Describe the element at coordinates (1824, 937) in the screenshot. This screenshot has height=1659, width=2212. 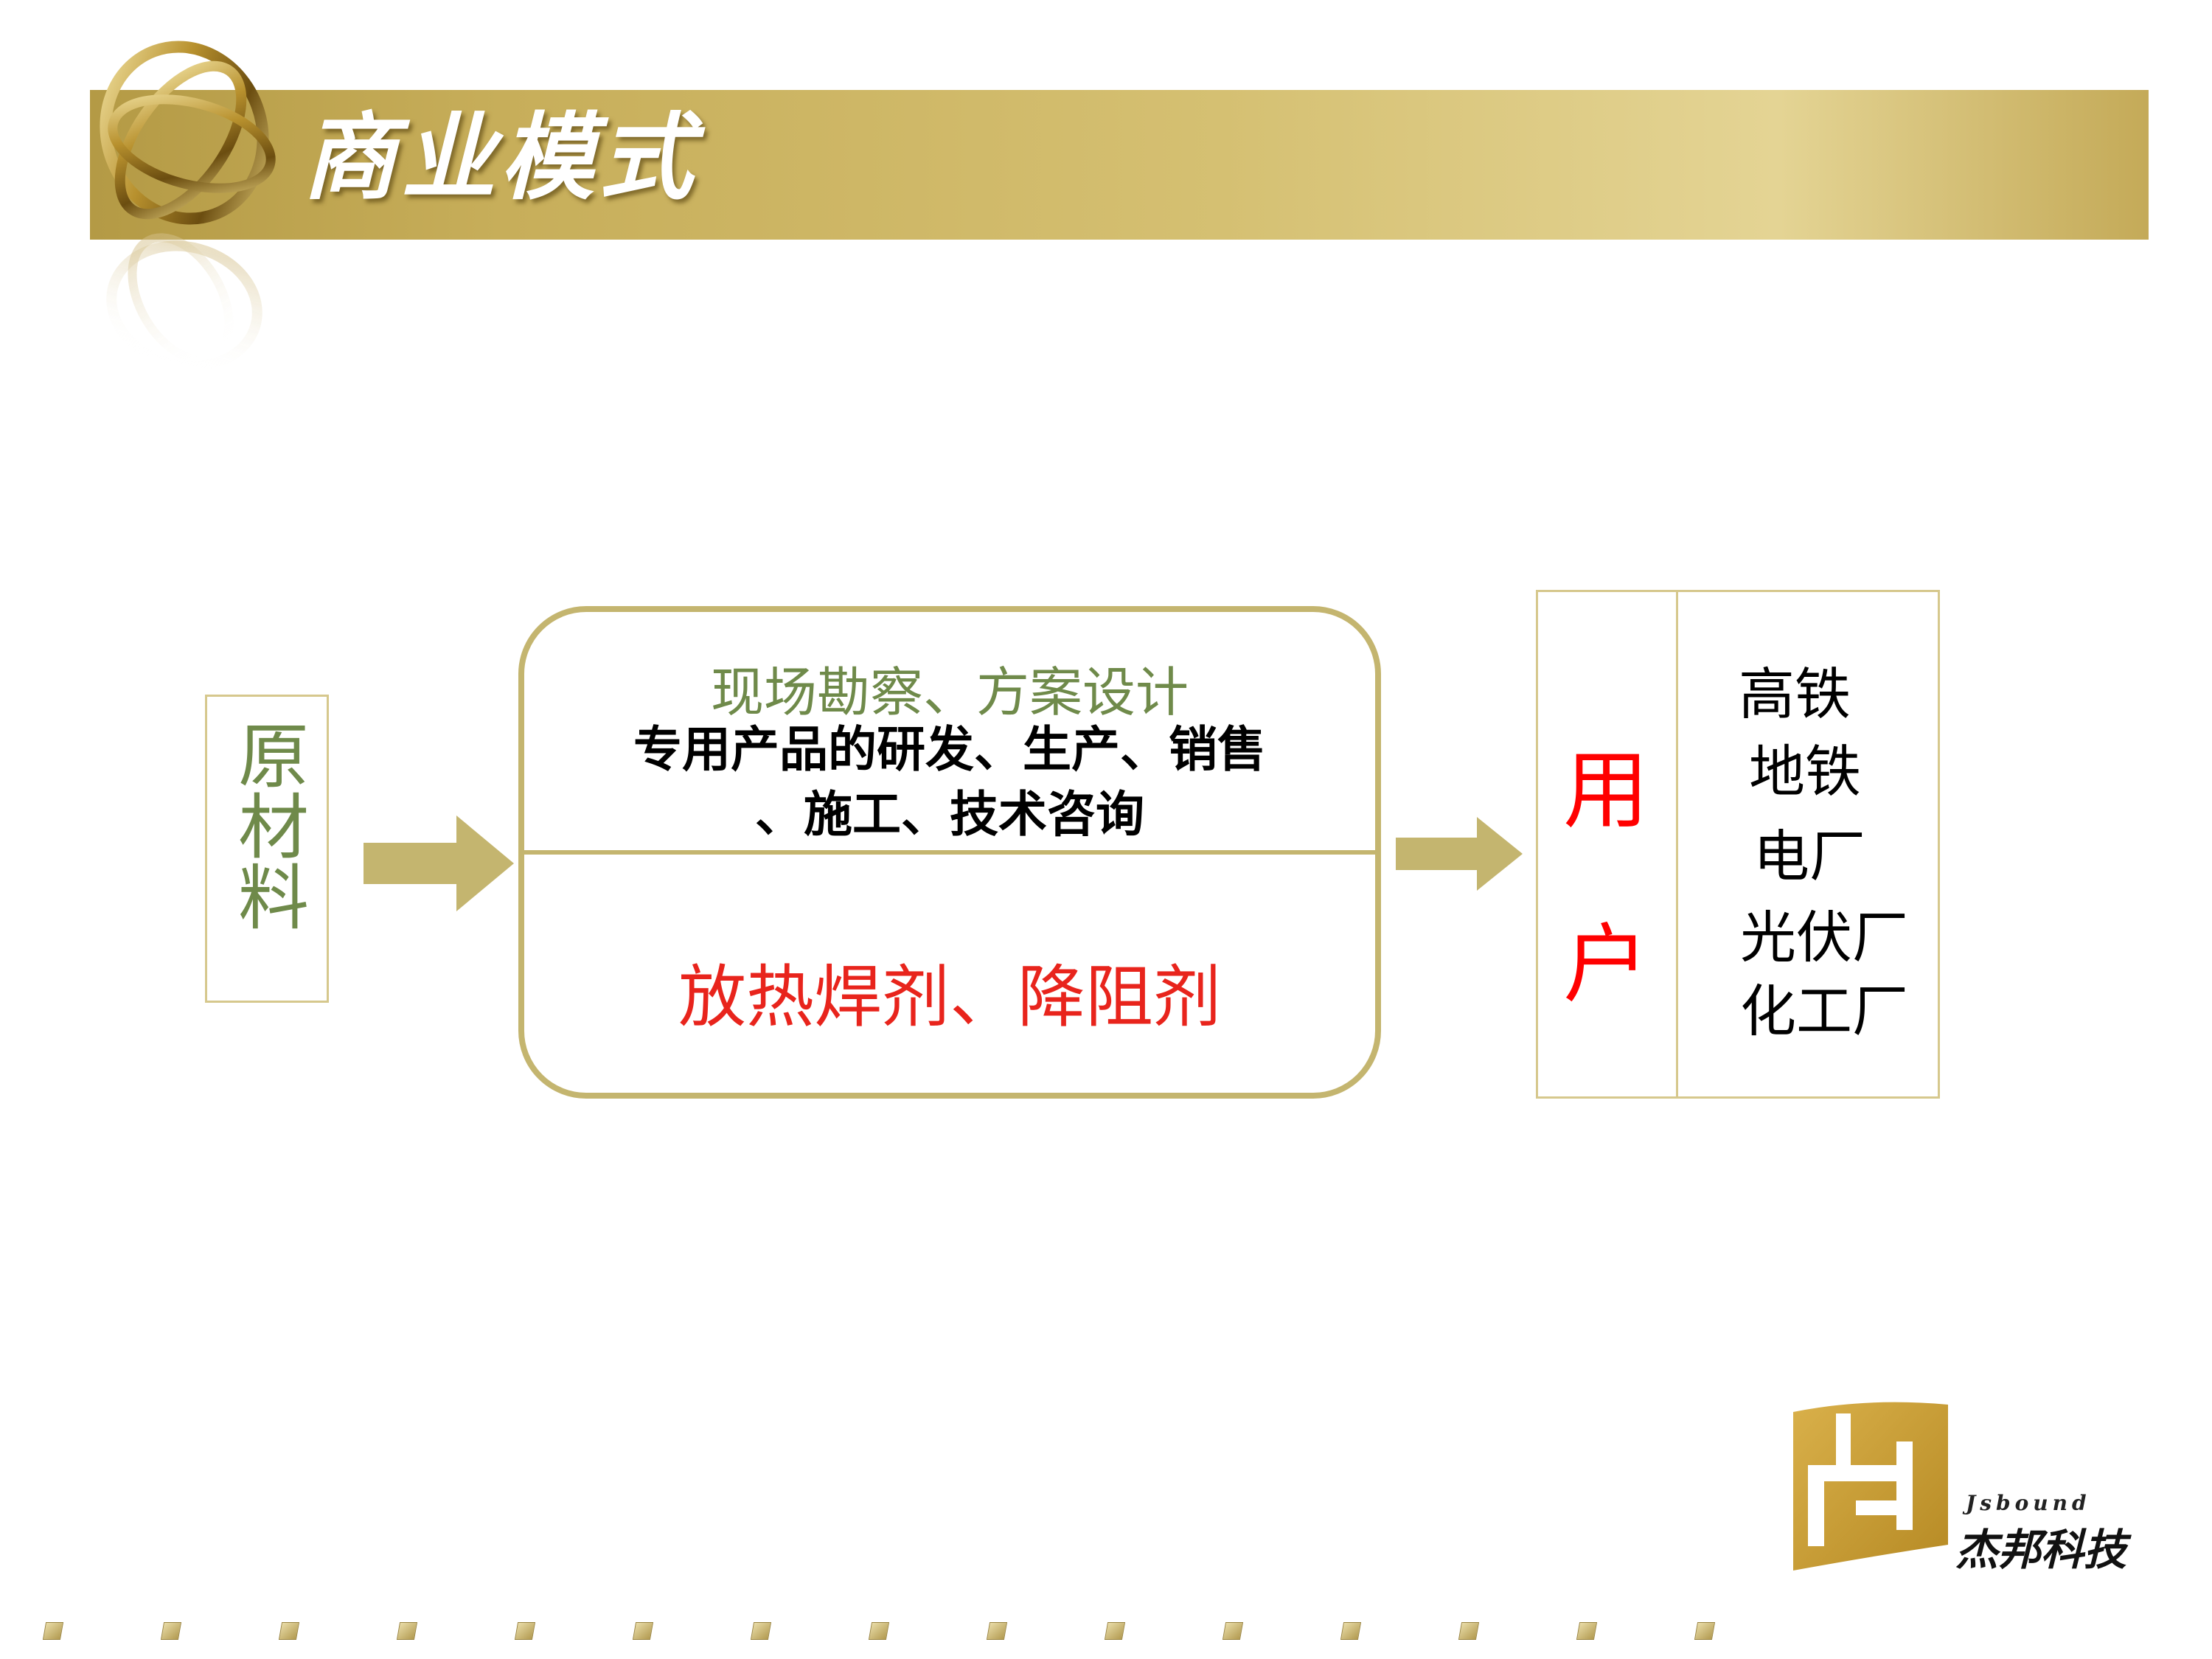
I see `list-item: 光伏厂` at that location.